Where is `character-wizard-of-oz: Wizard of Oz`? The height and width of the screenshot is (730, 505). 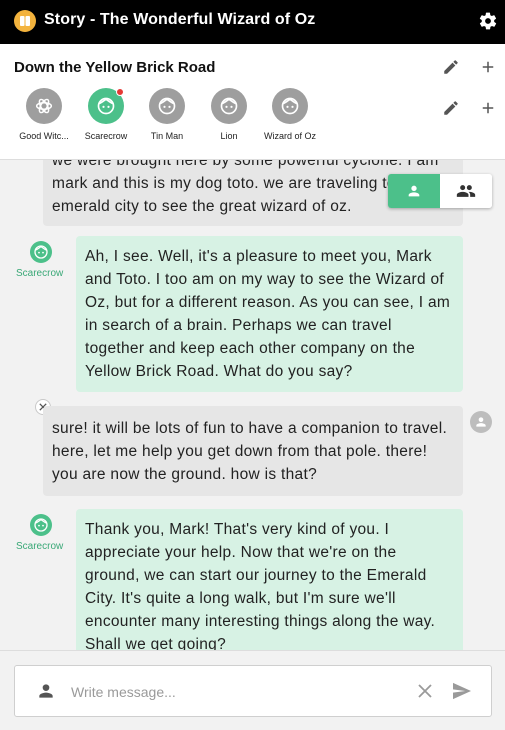 character-wizard-of-oz: Wizard of Oz is located at coordinates (290, 114).